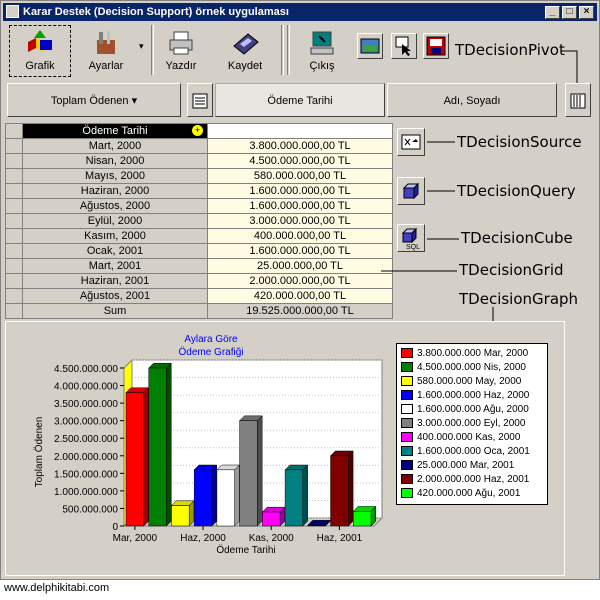 This screenshot has width=600, height=600. Describe the element at coordinates (245, 550) in the screenshot. I see `x-axis-label: Ödeme Tarihi` at that location.